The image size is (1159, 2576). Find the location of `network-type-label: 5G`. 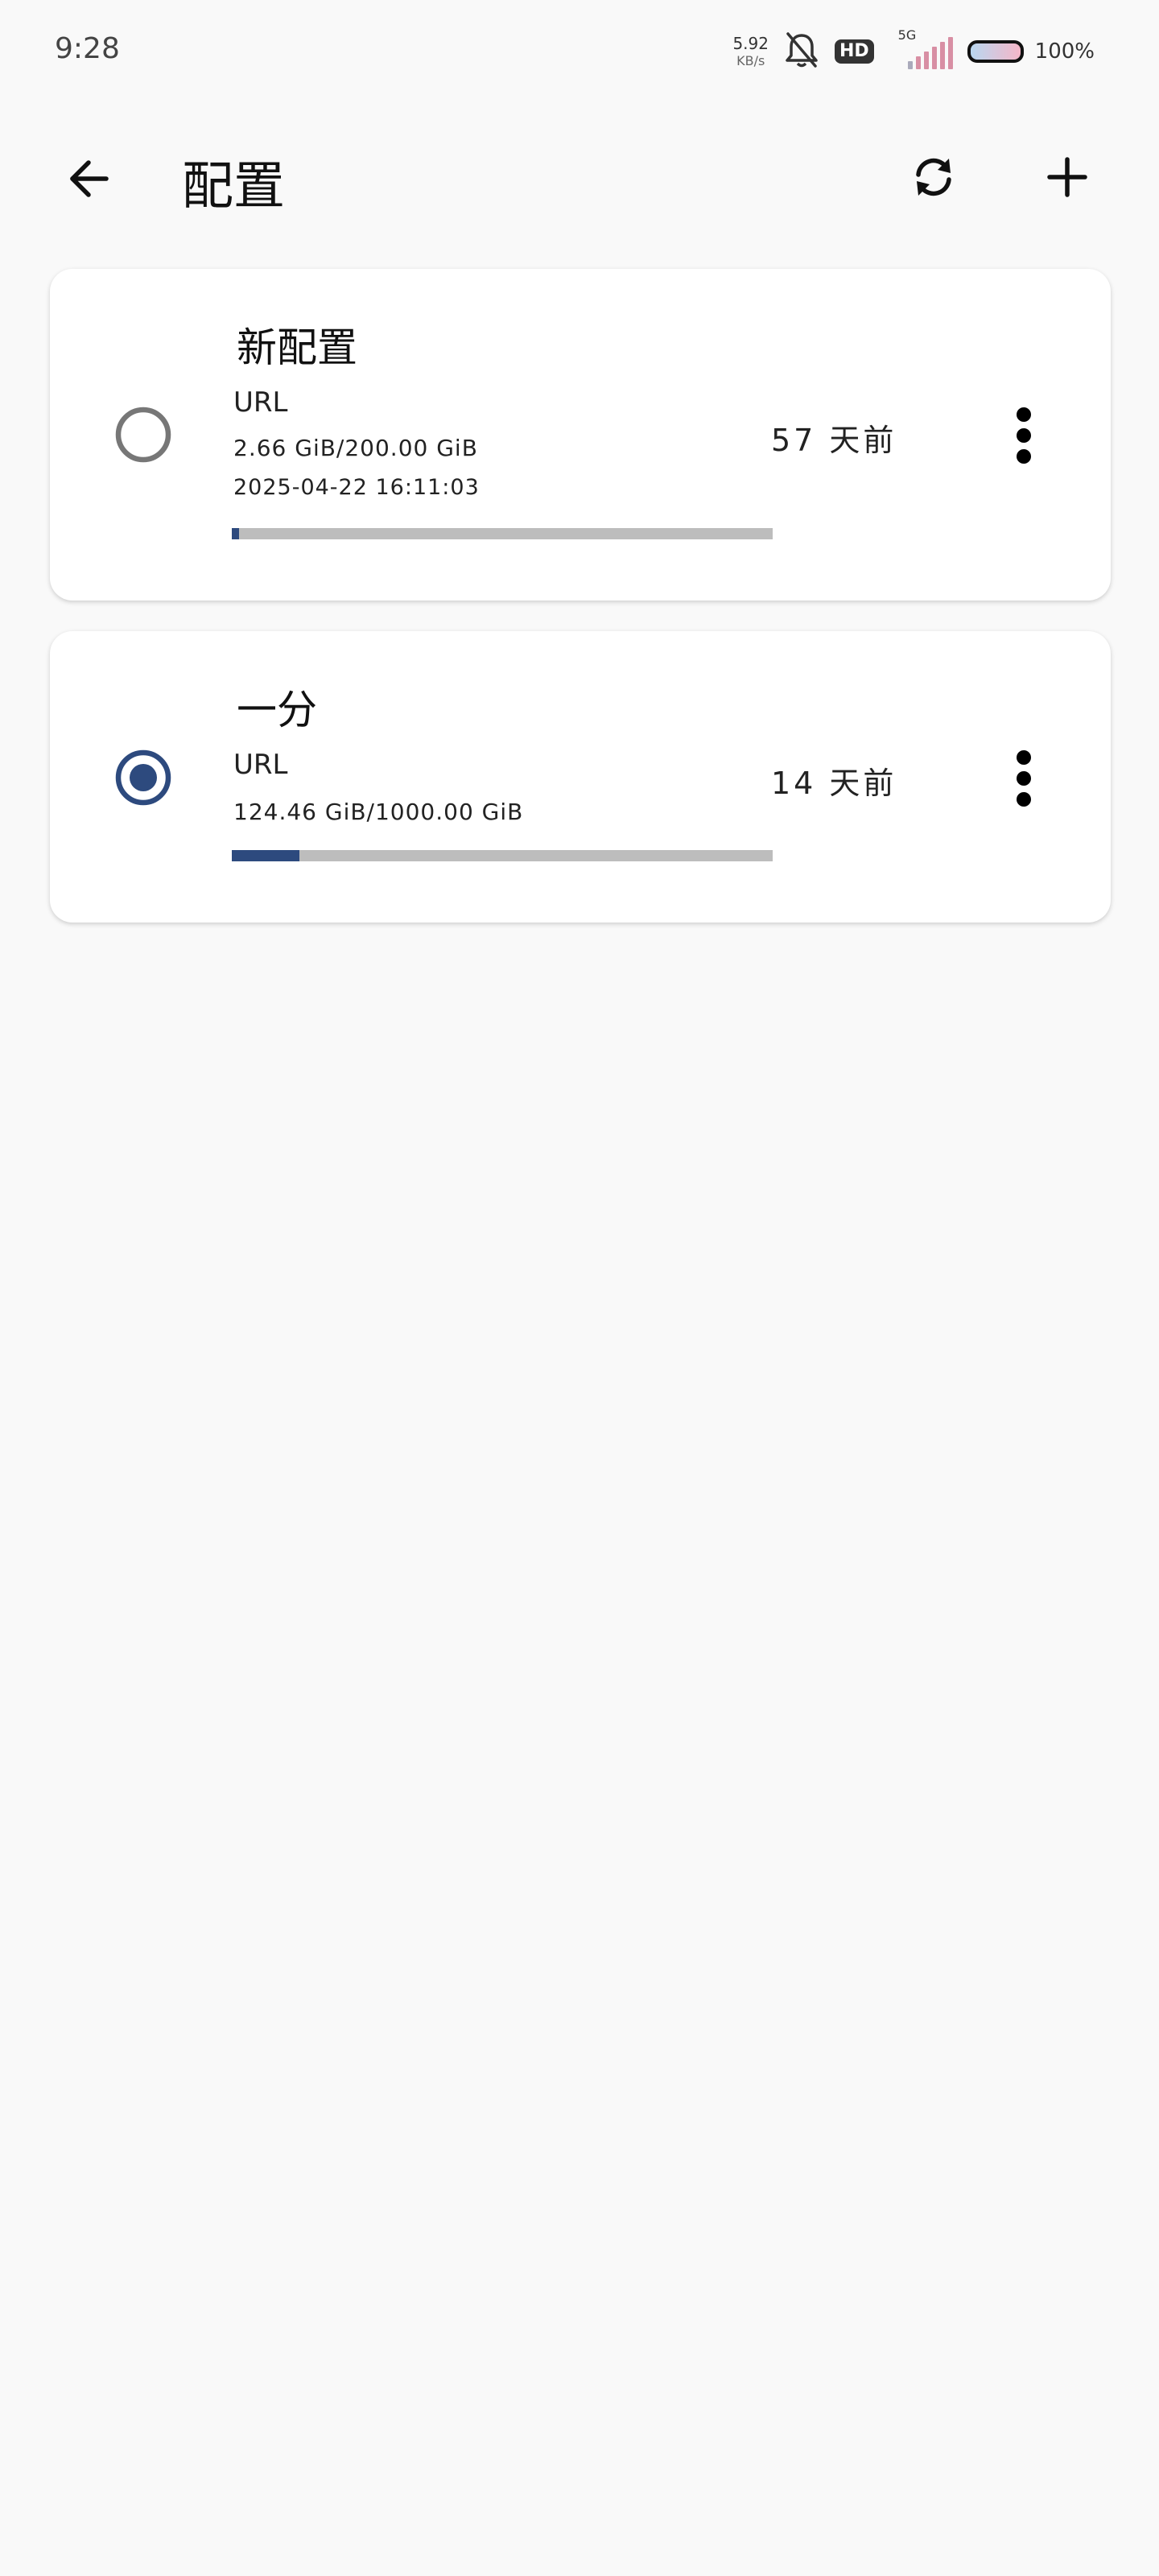

network-type-label: 5G is located at coordinates (907, 35).